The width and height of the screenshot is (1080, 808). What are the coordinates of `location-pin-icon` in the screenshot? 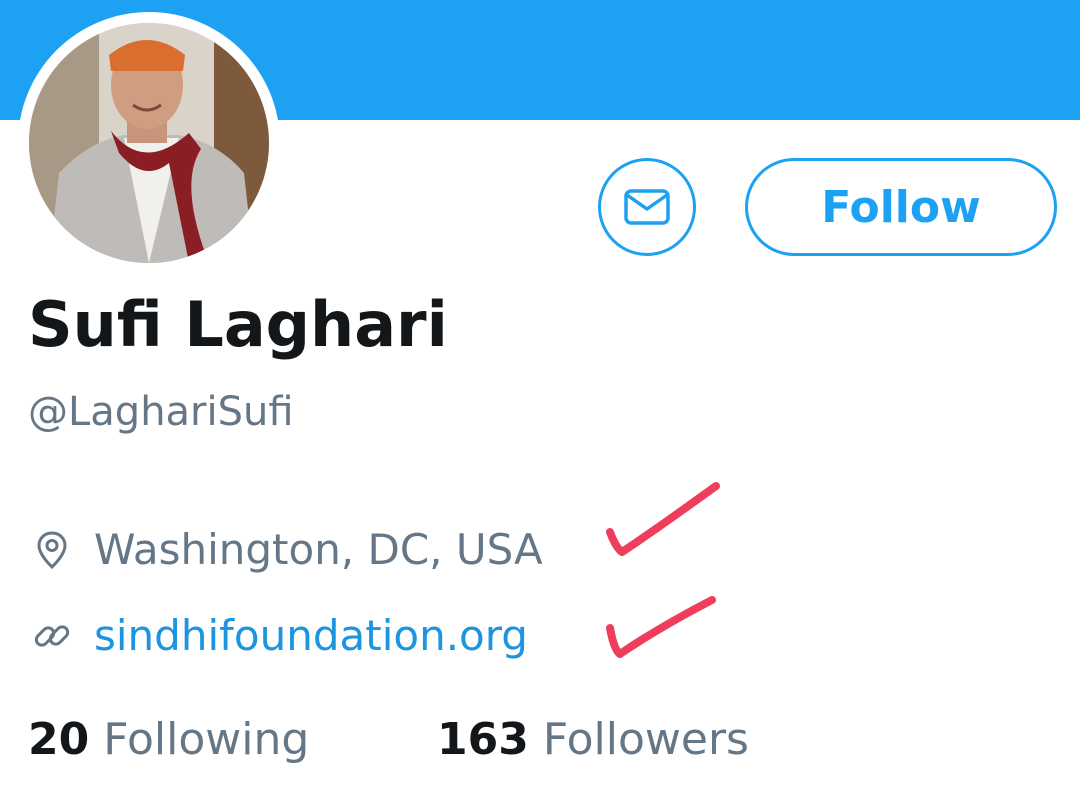 It's located at (52, 550).